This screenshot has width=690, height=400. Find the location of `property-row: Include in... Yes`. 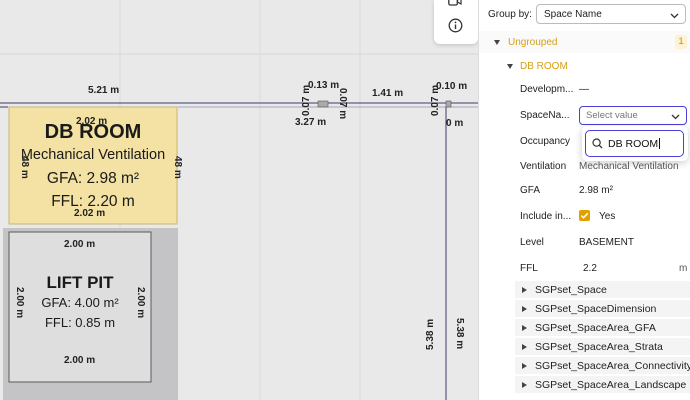

property-row: Include in... Yes is located at coordinates (584, 216).